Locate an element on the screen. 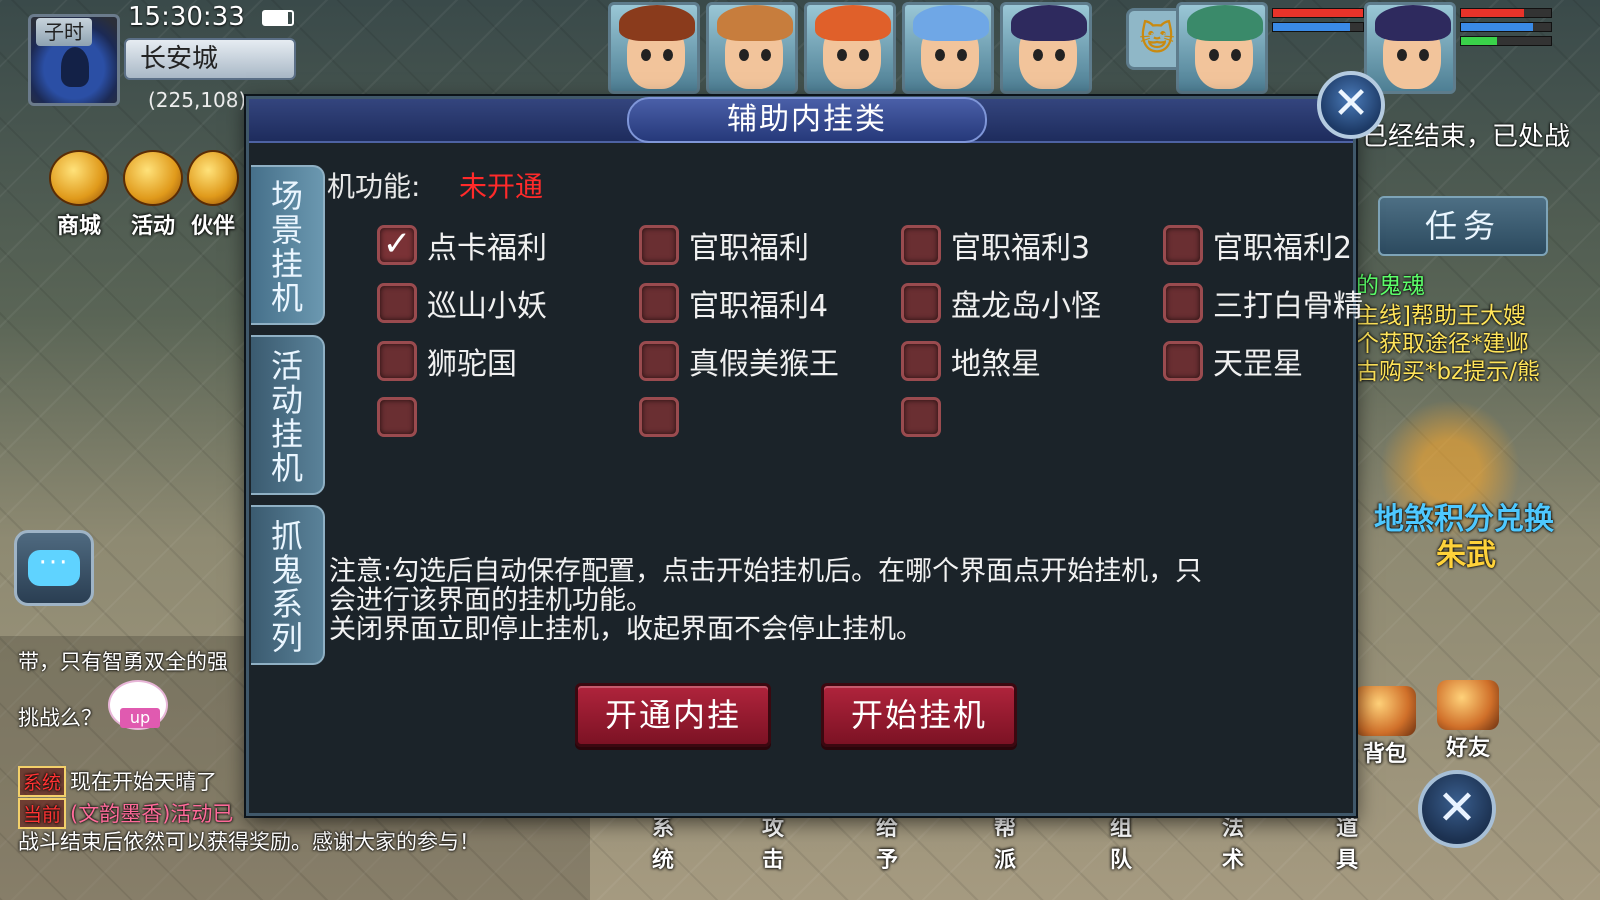 The image size is (1600, 900). task-button: 任务 is located at coordinates (1463, 226).